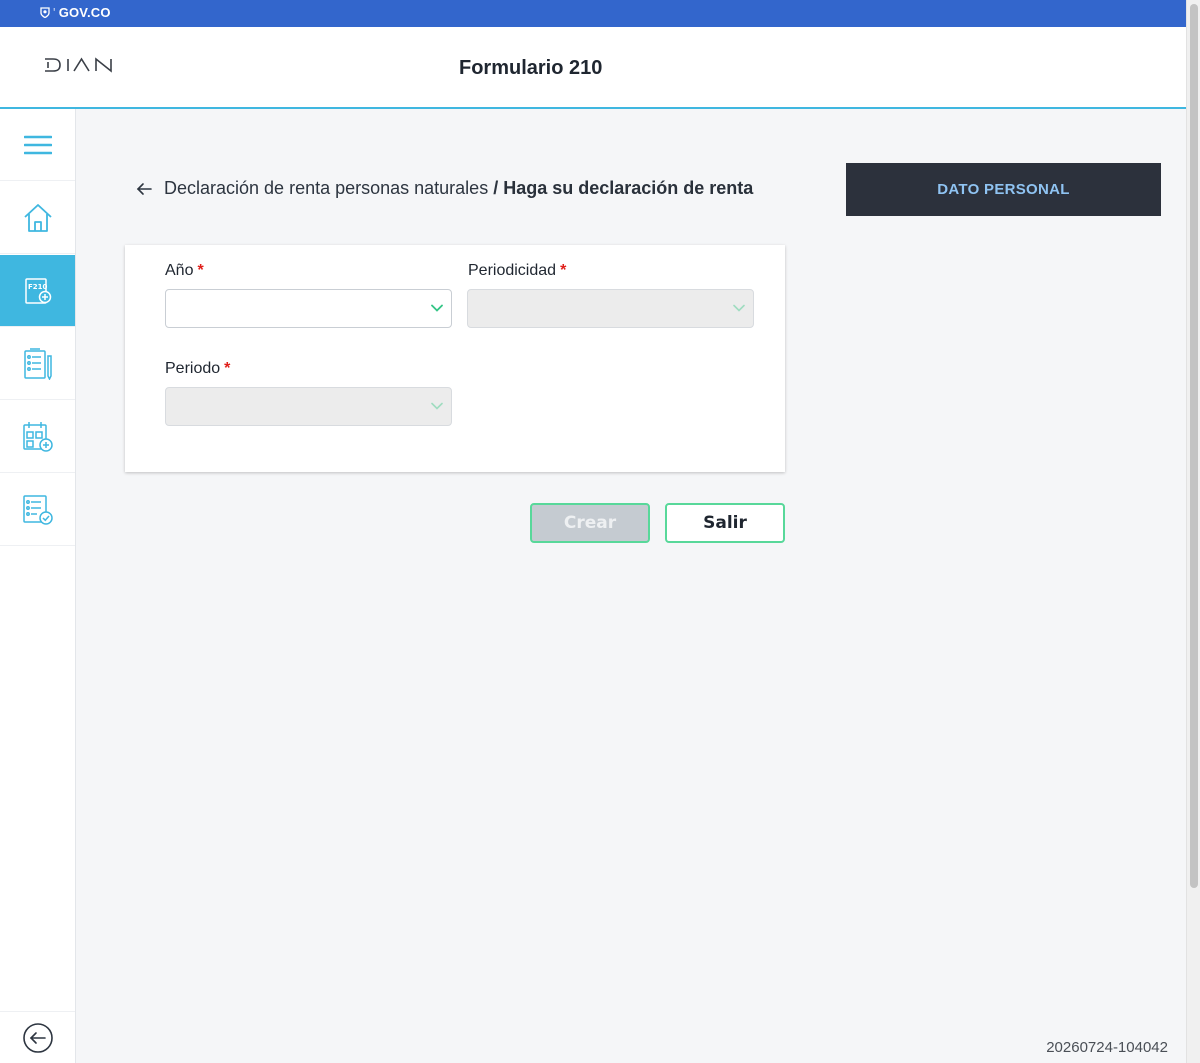  I want to click on back-circle-icon, so click(37, 1037).